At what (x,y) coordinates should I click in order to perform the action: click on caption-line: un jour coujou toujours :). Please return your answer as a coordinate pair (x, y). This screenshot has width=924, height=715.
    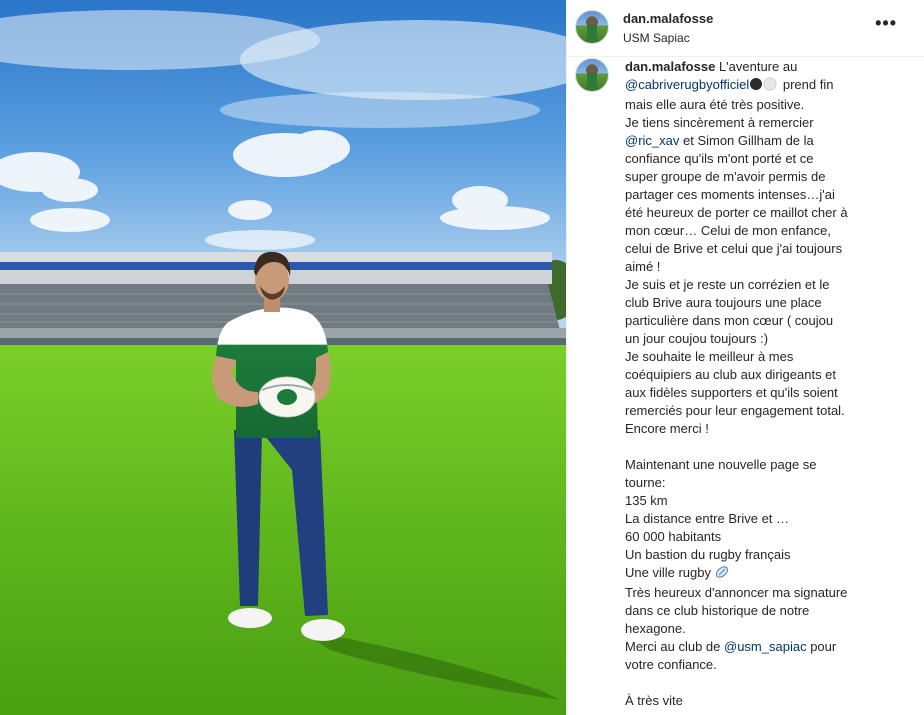
    Looking at the image, I should click on (697, 338).